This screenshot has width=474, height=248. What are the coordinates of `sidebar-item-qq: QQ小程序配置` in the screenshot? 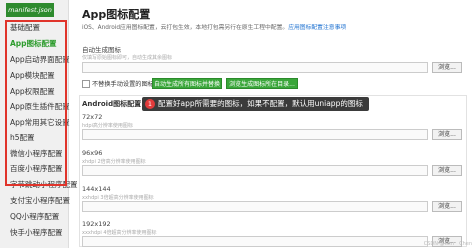 It's located at (34, 217).